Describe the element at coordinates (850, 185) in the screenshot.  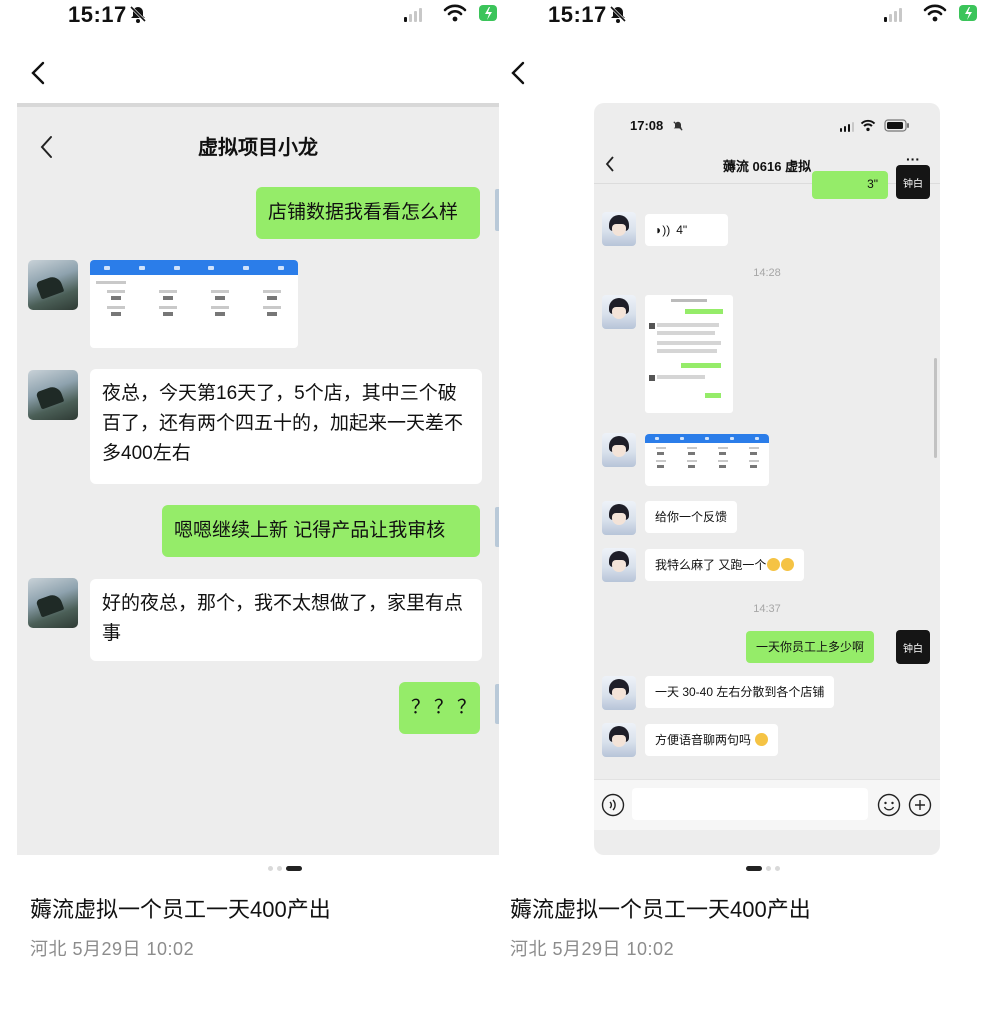
I see `voice-message-sent: 3"` at that location.